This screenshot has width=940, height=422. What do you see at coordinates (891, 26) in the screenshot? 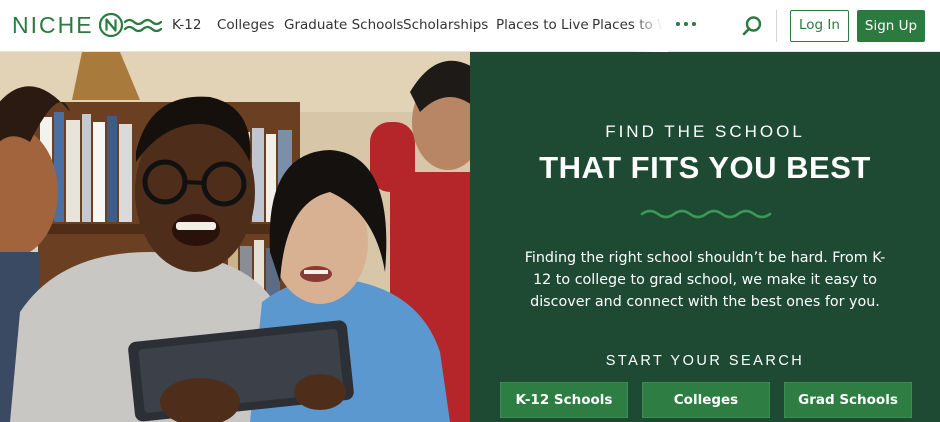
I see `signup-button: Sign Up` at bounding box center [891, 26].